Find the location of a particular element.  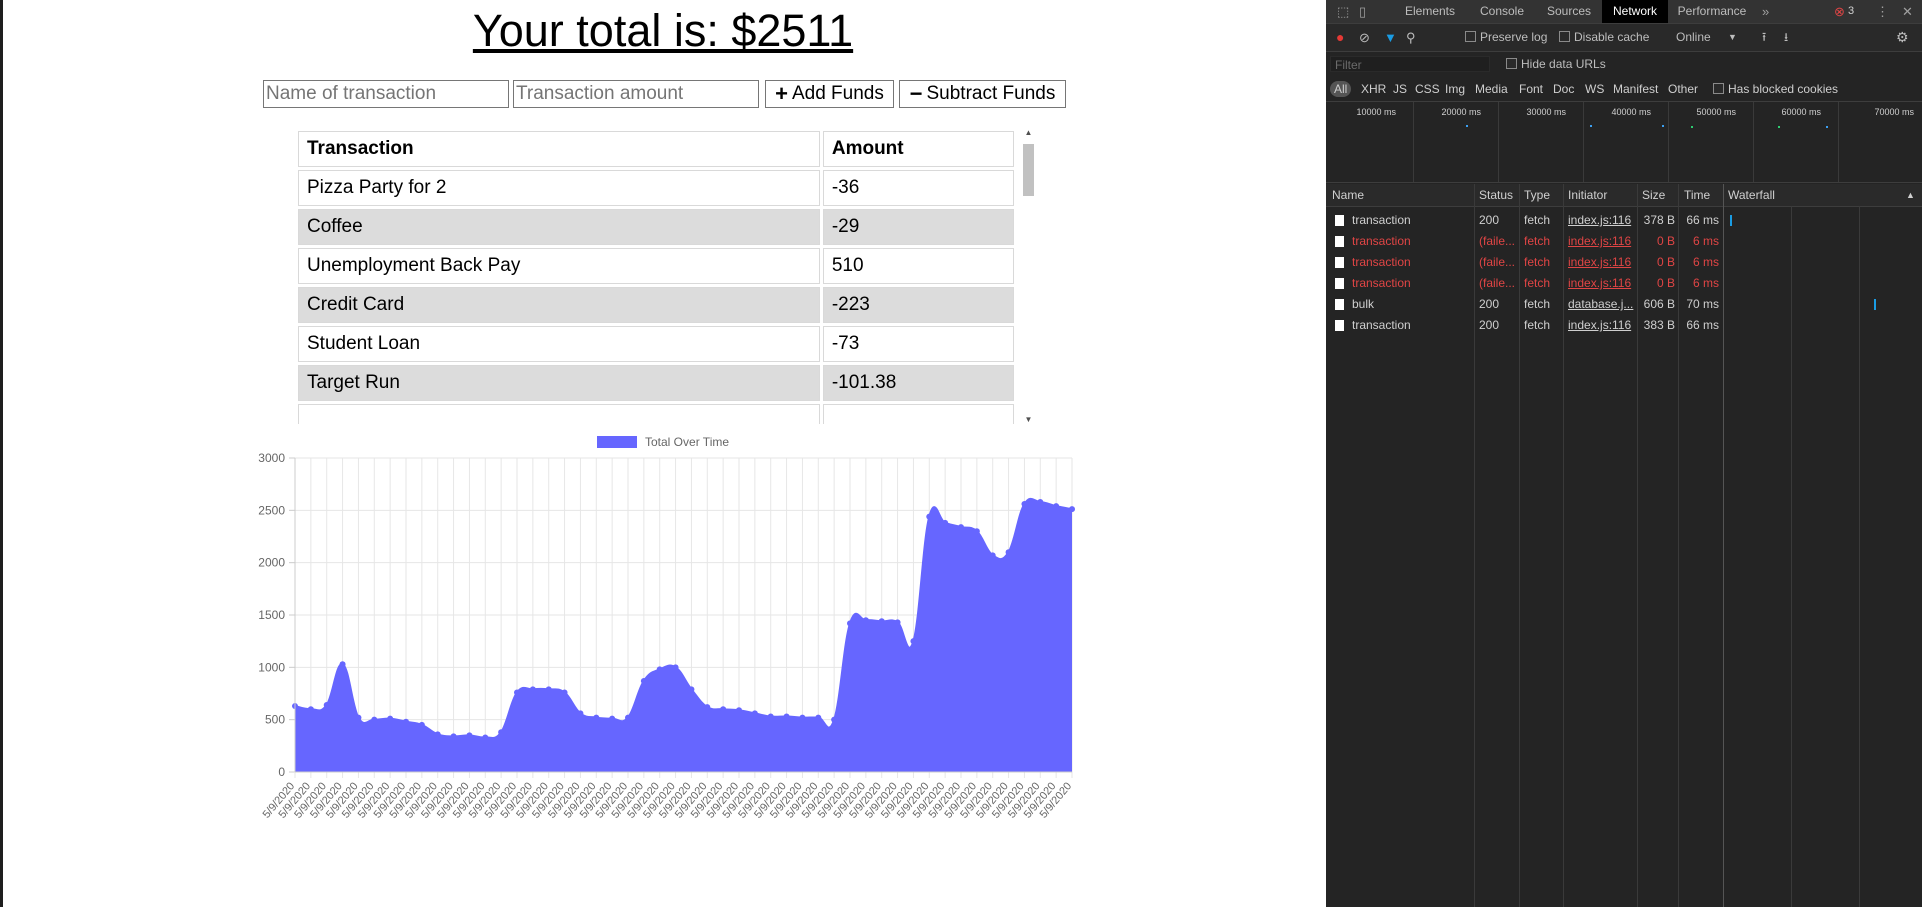

request-status: 200 is located at coordinates (1489, 304).